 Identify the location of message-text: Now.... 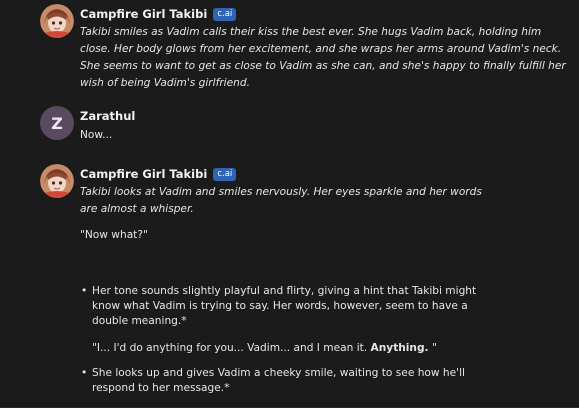
(96, 135).